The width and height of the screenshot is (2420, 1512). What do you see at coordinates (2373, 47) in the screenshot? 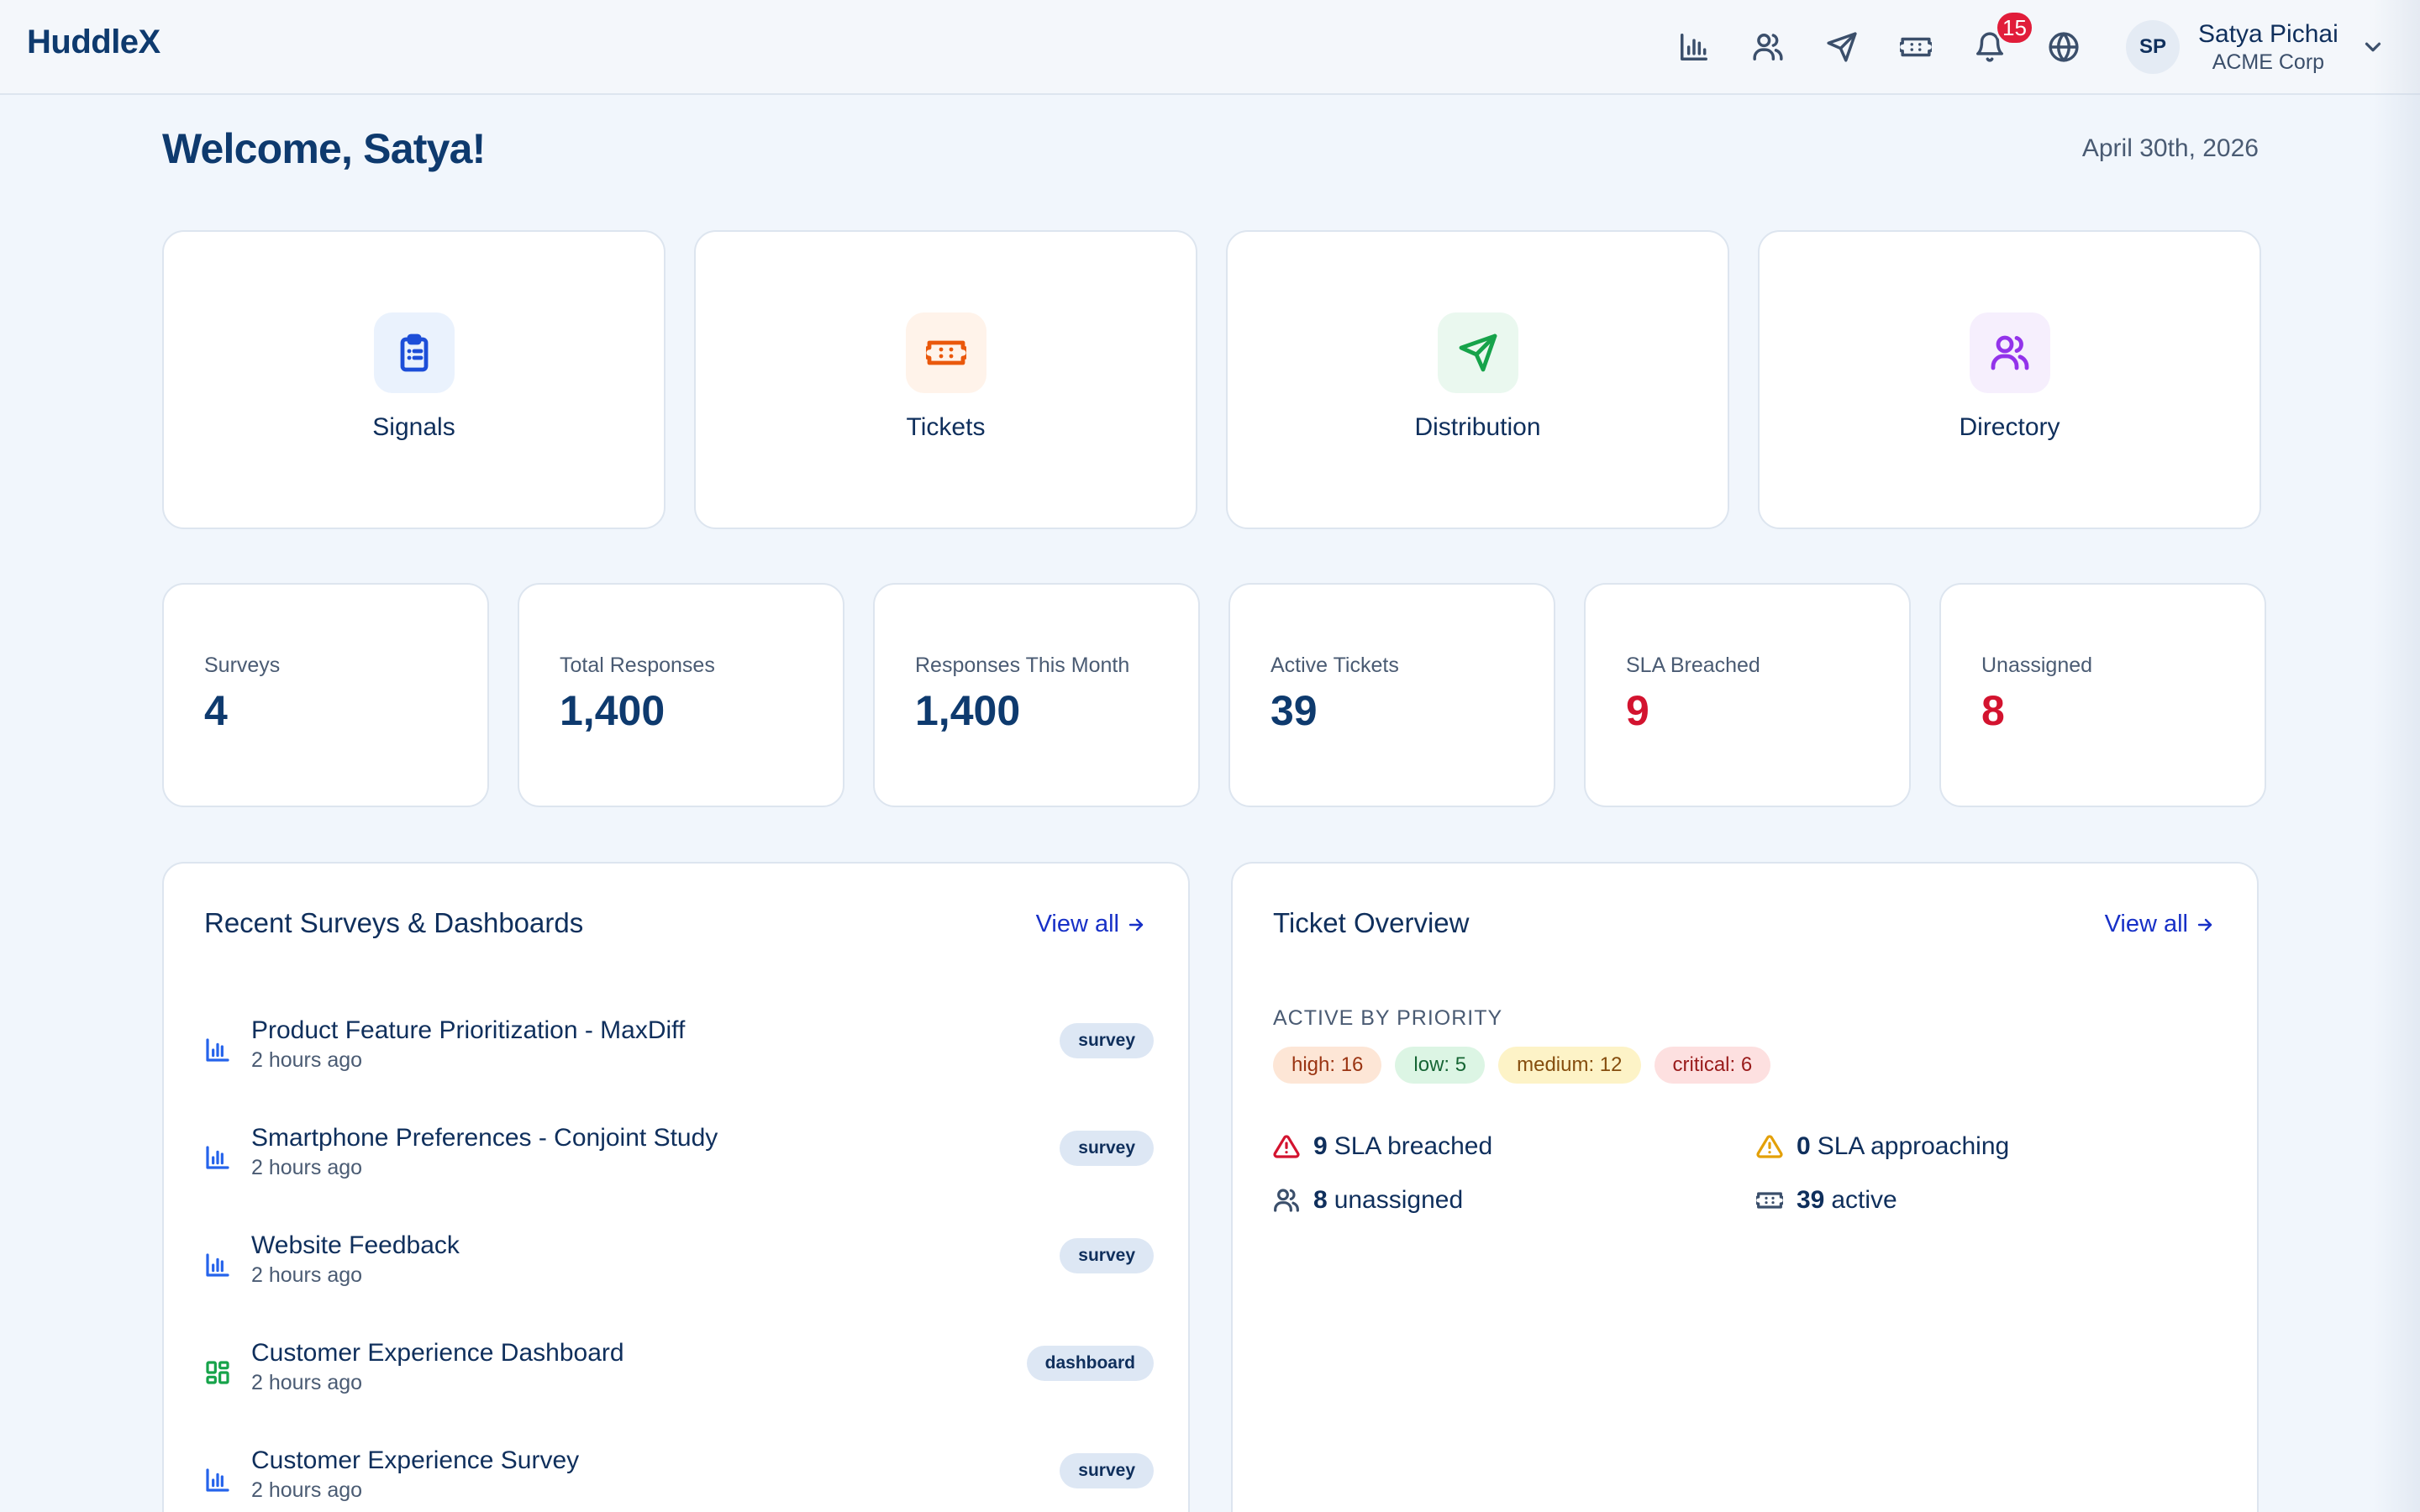
I see `chevron-down-icon` at bounding box center [2373, 47].